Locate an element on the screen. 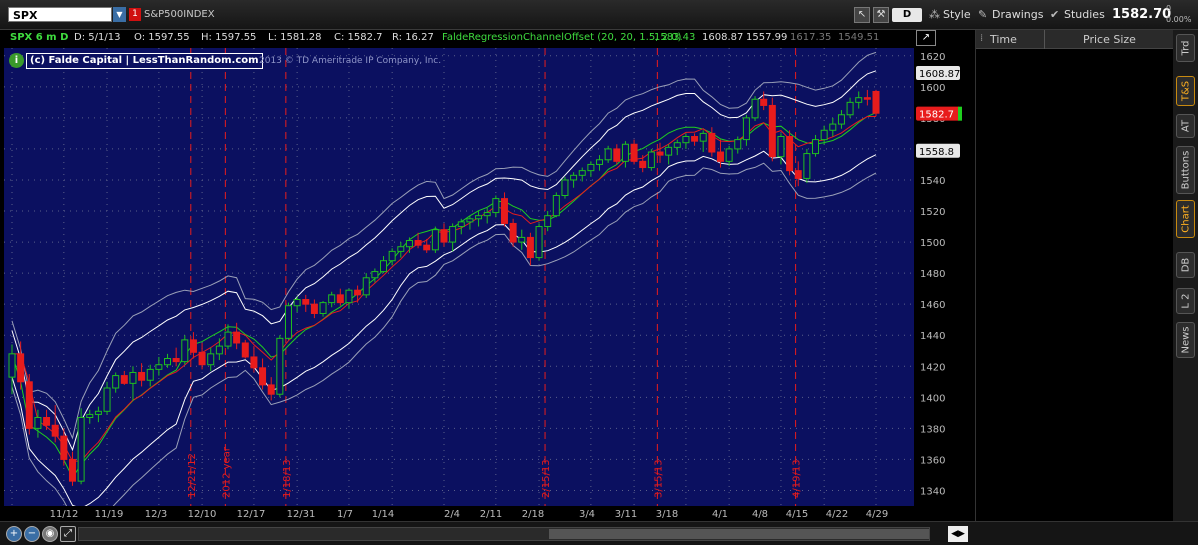 The image size is (1198, 545). drawings-button: ✎ Drawings is located at coordinates (1010, 15).